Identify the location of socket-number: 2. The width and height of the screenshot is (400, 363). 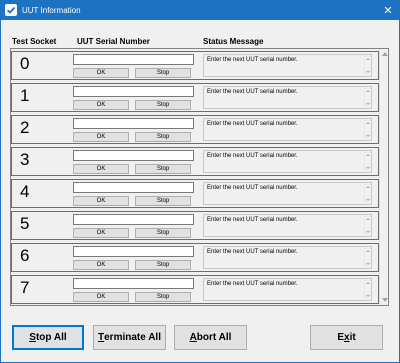
(25, 127).